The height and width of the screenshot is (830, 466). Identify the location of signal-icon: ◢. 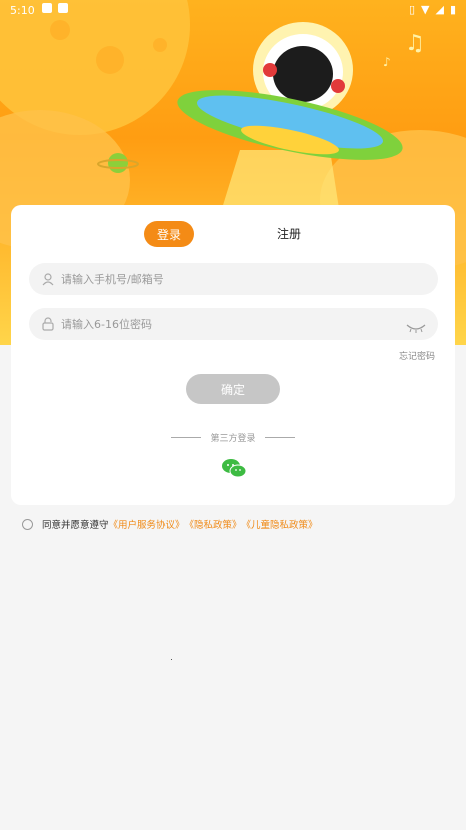
(439, 9).